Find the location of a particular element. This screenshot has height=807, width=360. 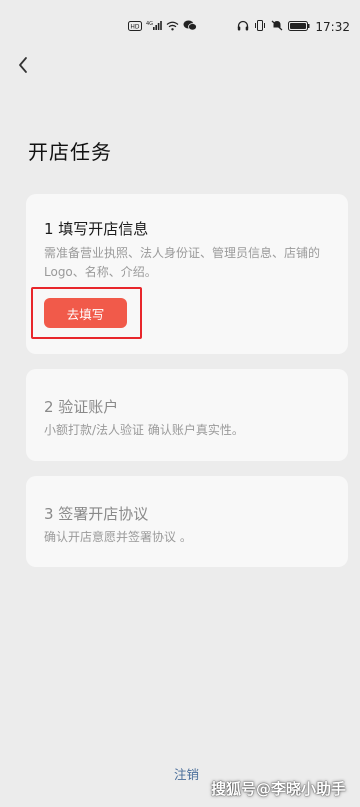

wifi-icon is located at coordinates (172, 27).